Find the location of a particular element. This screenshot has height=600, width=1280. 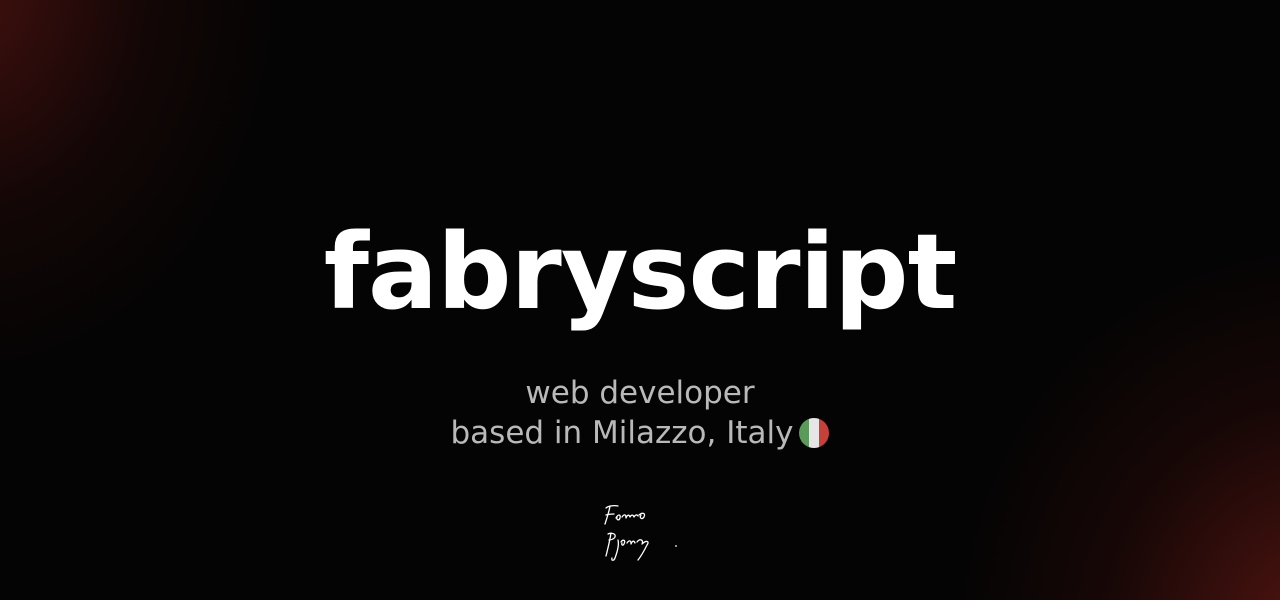

tagline-location-text: based in Milazzo, Italy is located at coordinates (622, 433).